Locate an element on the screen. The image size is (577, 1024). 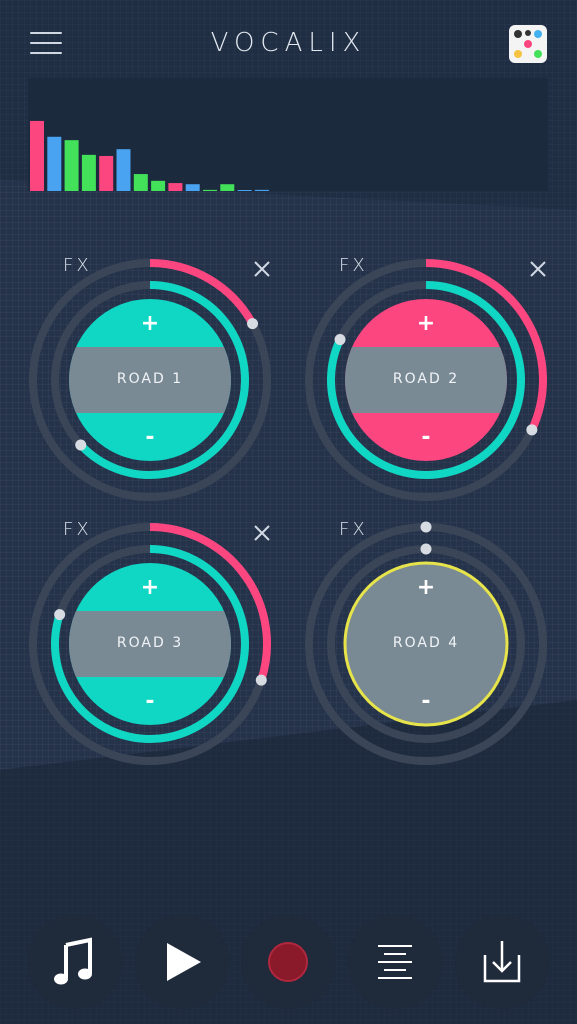
record-button is located at coordinates (288, 962).